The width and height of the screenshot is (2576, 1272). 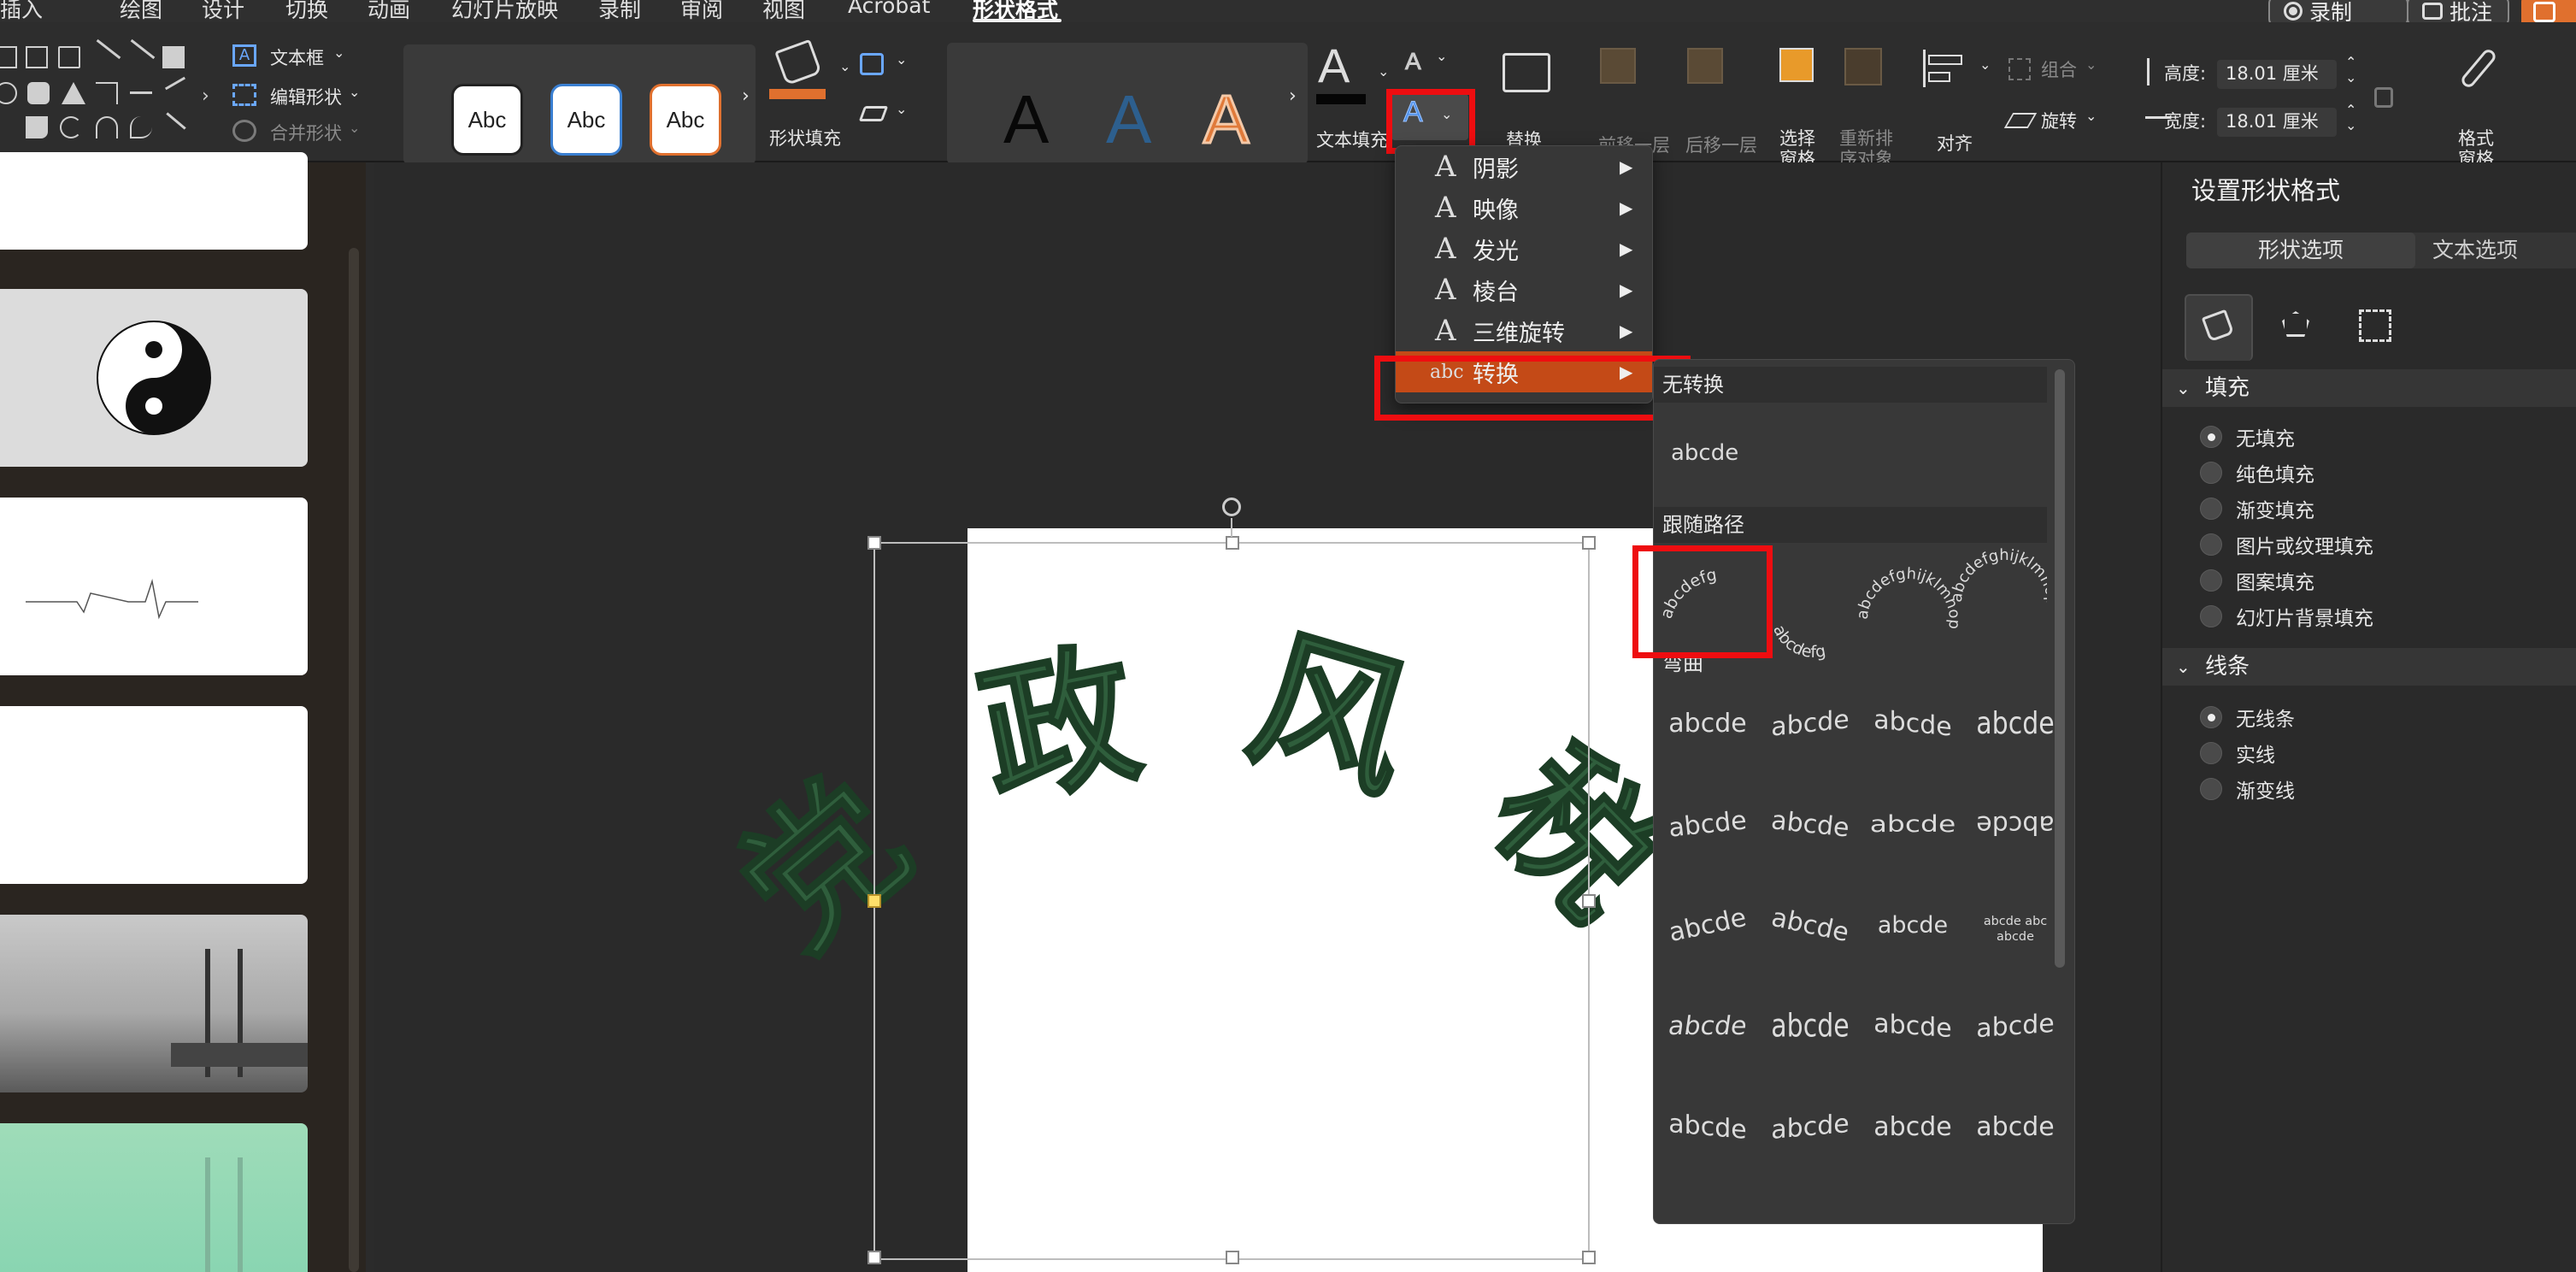 I want to click on thumbnail-scrollbar, so click(x=354, y=760).